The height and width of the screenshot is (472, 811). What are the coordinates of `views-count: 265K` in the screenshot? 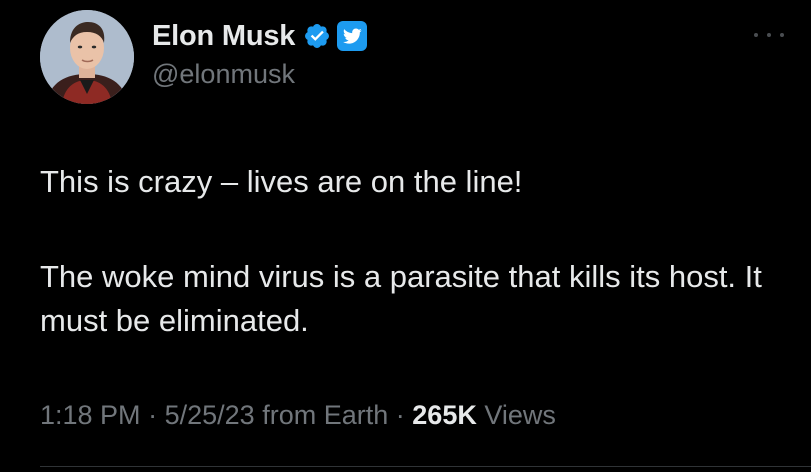 It's located at (444, 415).